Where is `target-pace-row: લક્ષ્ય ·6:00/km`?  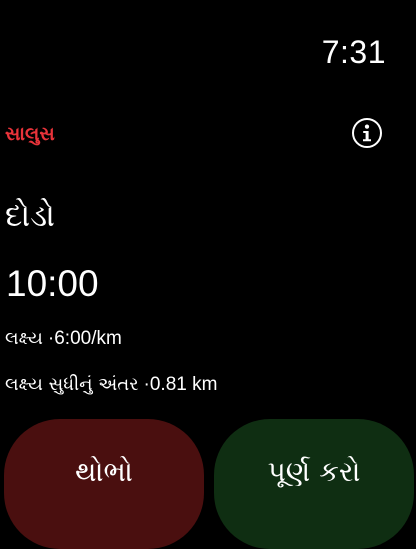 target-pace-row: લક્ષ્ય ·6:00/km is located at coordinates (63, 339).